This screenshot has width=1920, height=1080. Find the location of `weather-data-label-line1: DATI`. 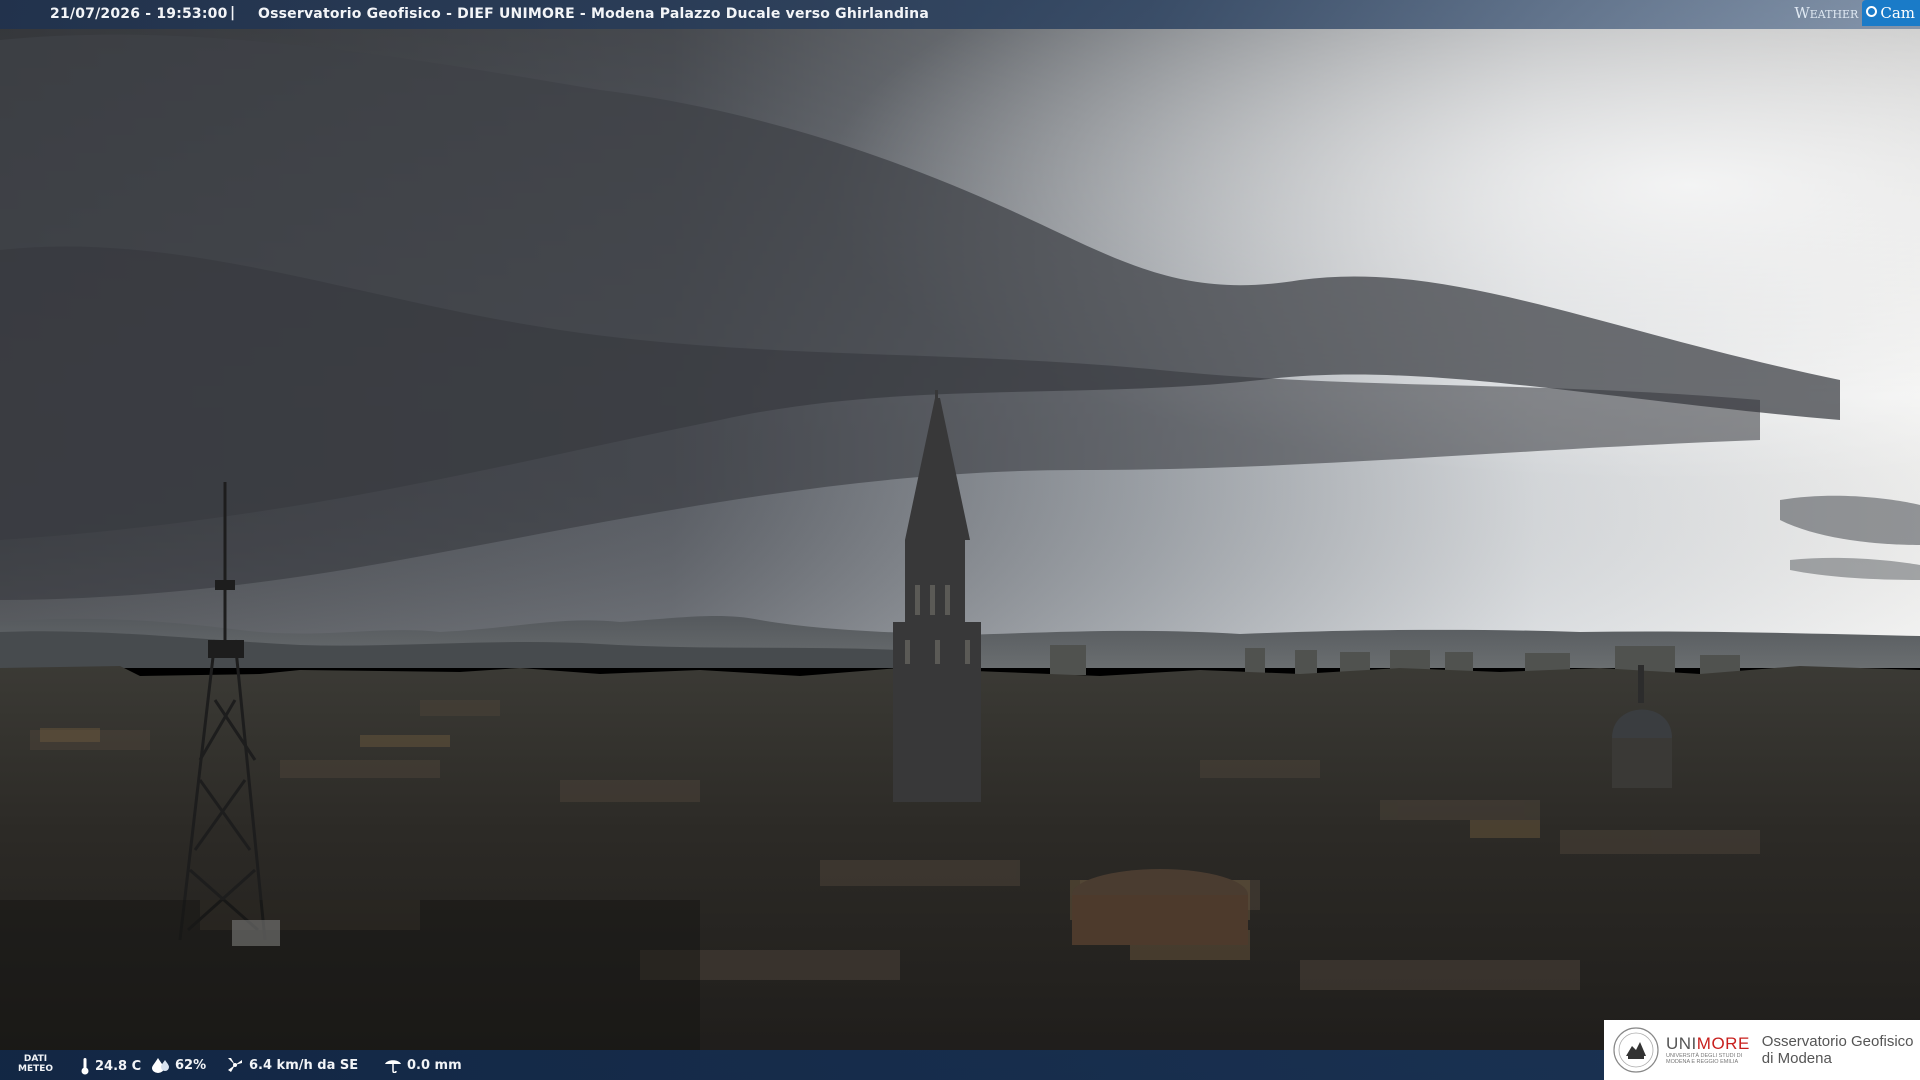

weather-data-label-line1: DATI is located at coordinates (35, 1059).